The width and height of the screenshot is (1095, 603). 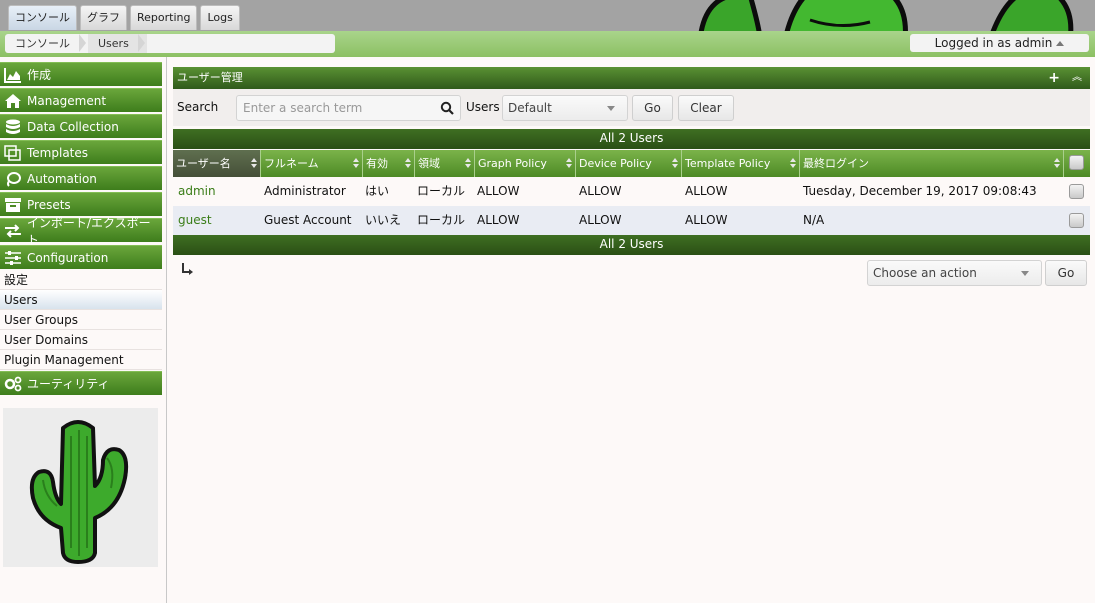 I want to click on exchange-icon, so click(x=12, y=230).